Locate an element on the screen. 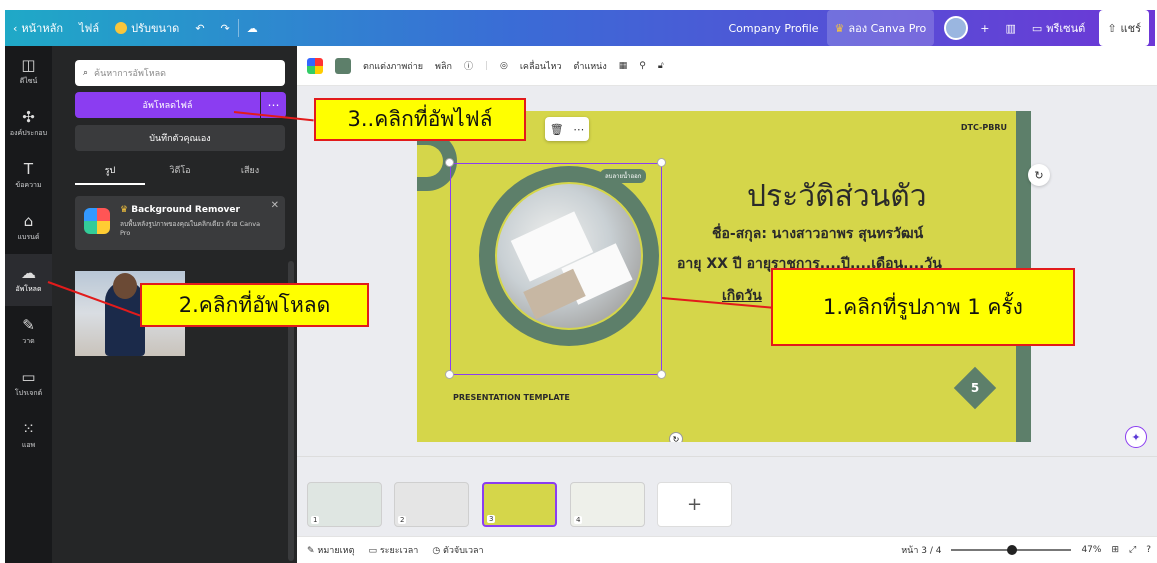 Image resolution: width=1157 pixels, height=563 pixels. media-tabs: รูป วิดีโอ เสียง is located at coordinates (180, 174).